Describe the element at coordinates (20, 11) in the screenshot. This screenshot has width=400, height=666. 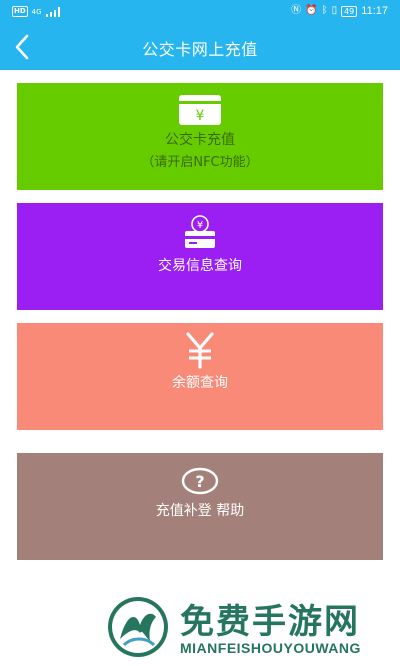
I see `hd-badge: HD` at that location.